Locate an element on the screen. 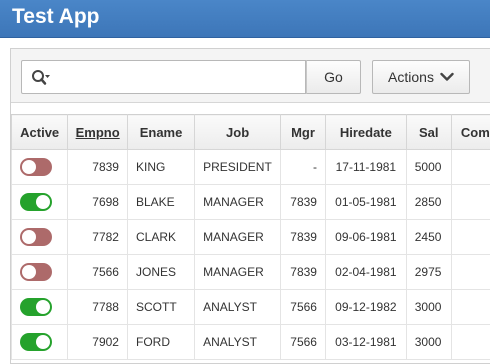  cell-job: PRESIDENT is located at coordinates (238, 167).